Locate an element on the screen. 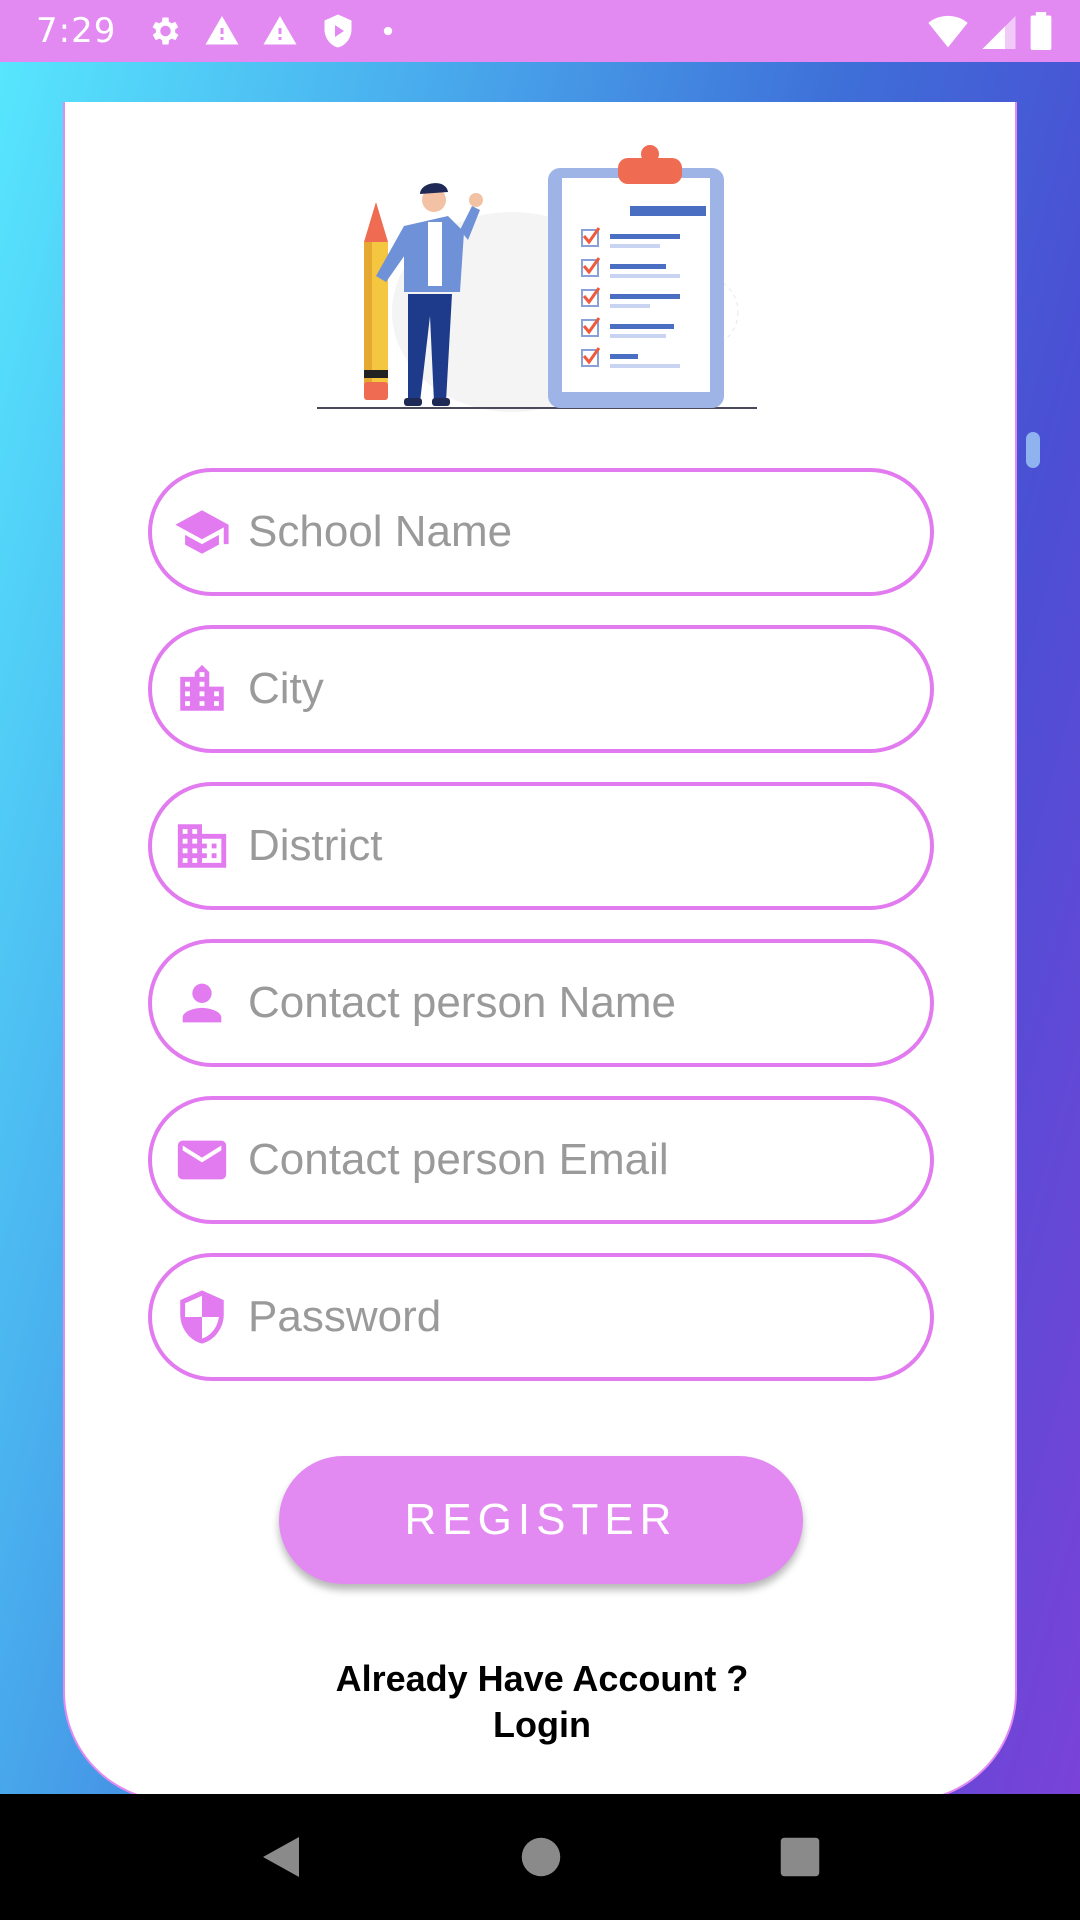 This screenshot has width=1080, height=1920. password-field is located at coordinates (541, 1317).